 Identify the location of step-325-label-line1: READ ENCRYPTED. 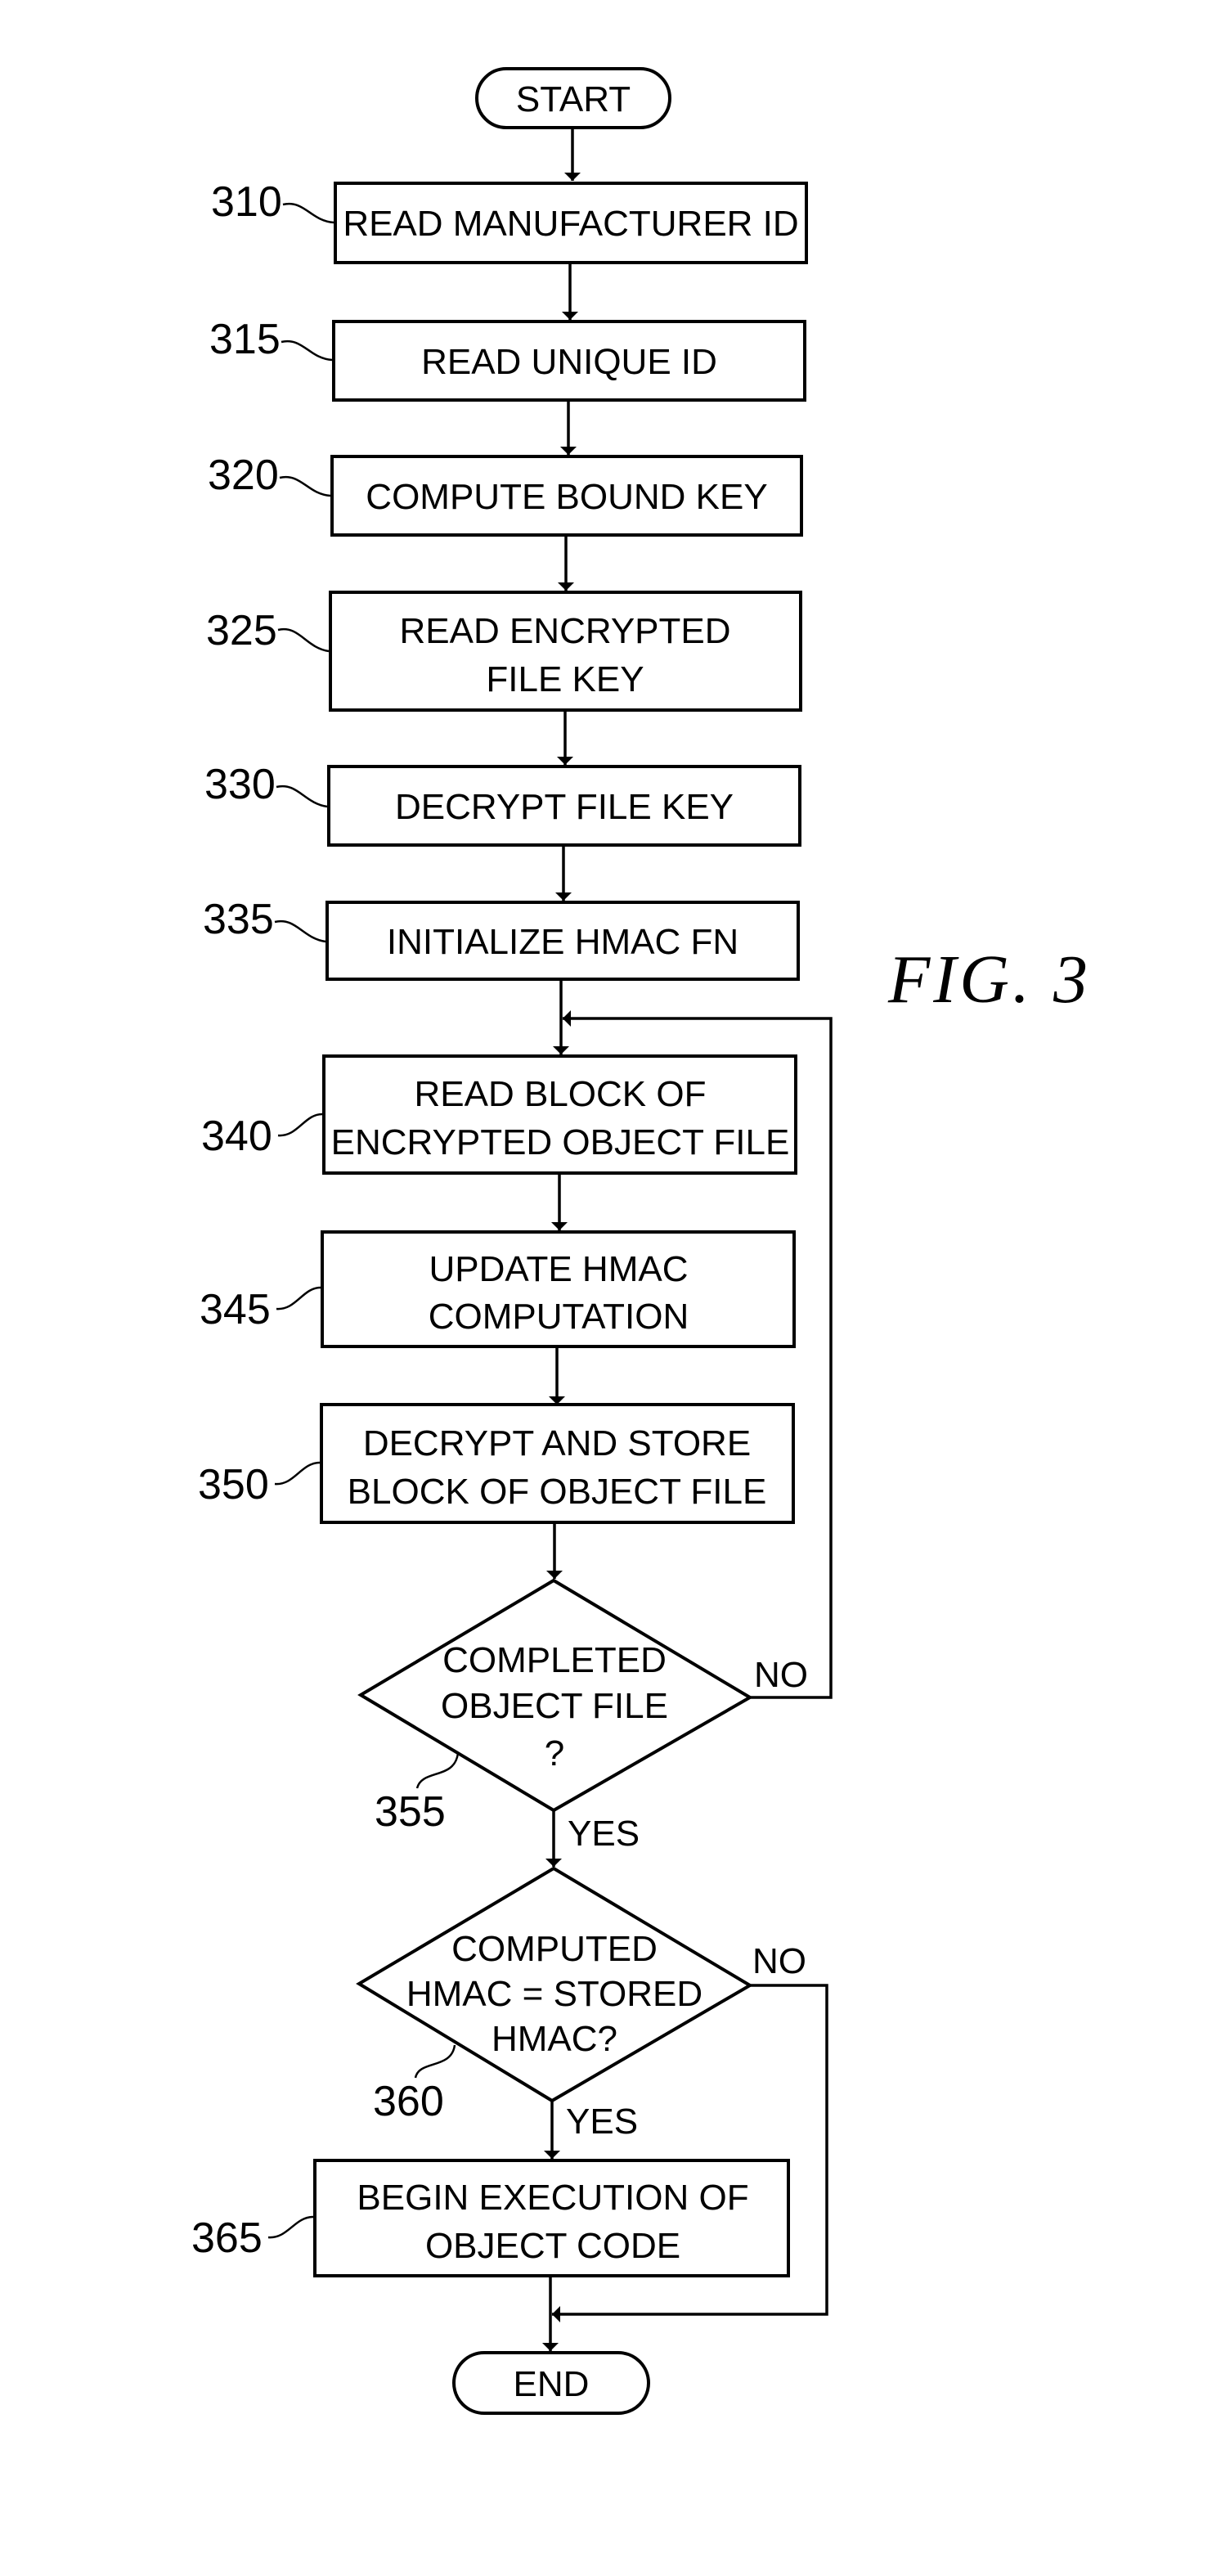
(564, 631).